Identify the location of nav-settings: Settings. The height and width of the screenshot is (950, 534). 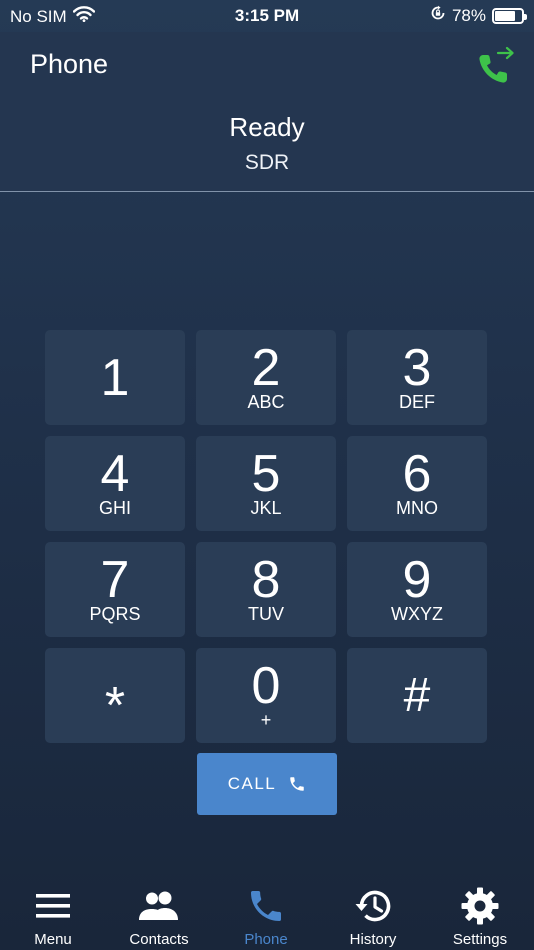
(480, 914).